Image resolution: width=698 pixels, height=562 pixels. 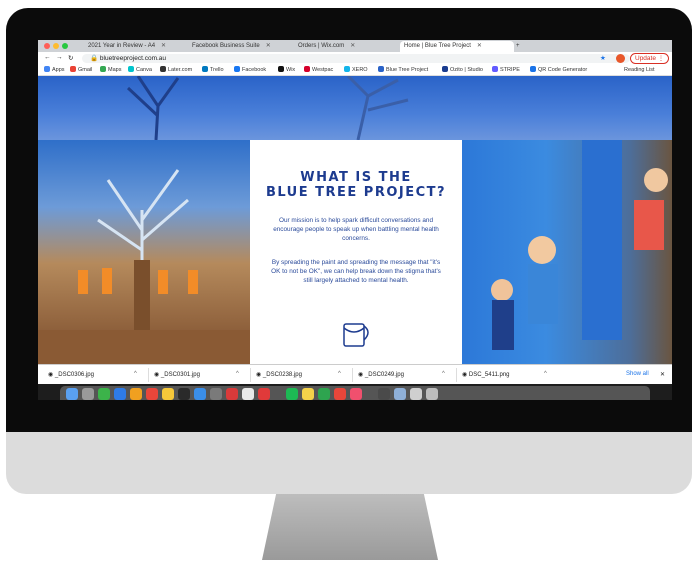 What do you see at coordinates (639, 70) in the screenshot?
I see `reading-list: Reading List` at bounding box center [639, 70].